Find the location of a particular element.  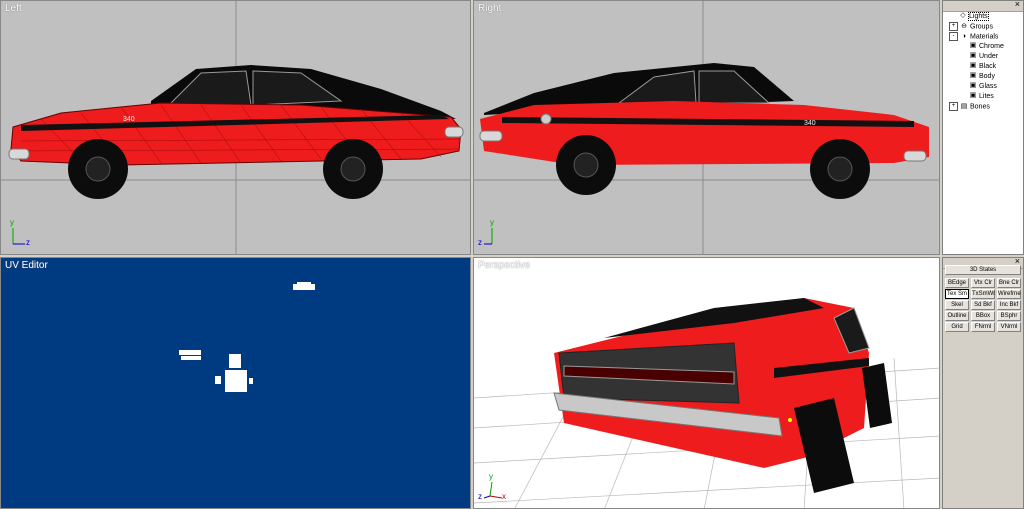

tree-item-groups: + ⊖ Groups is located at coordinates (986, 27).